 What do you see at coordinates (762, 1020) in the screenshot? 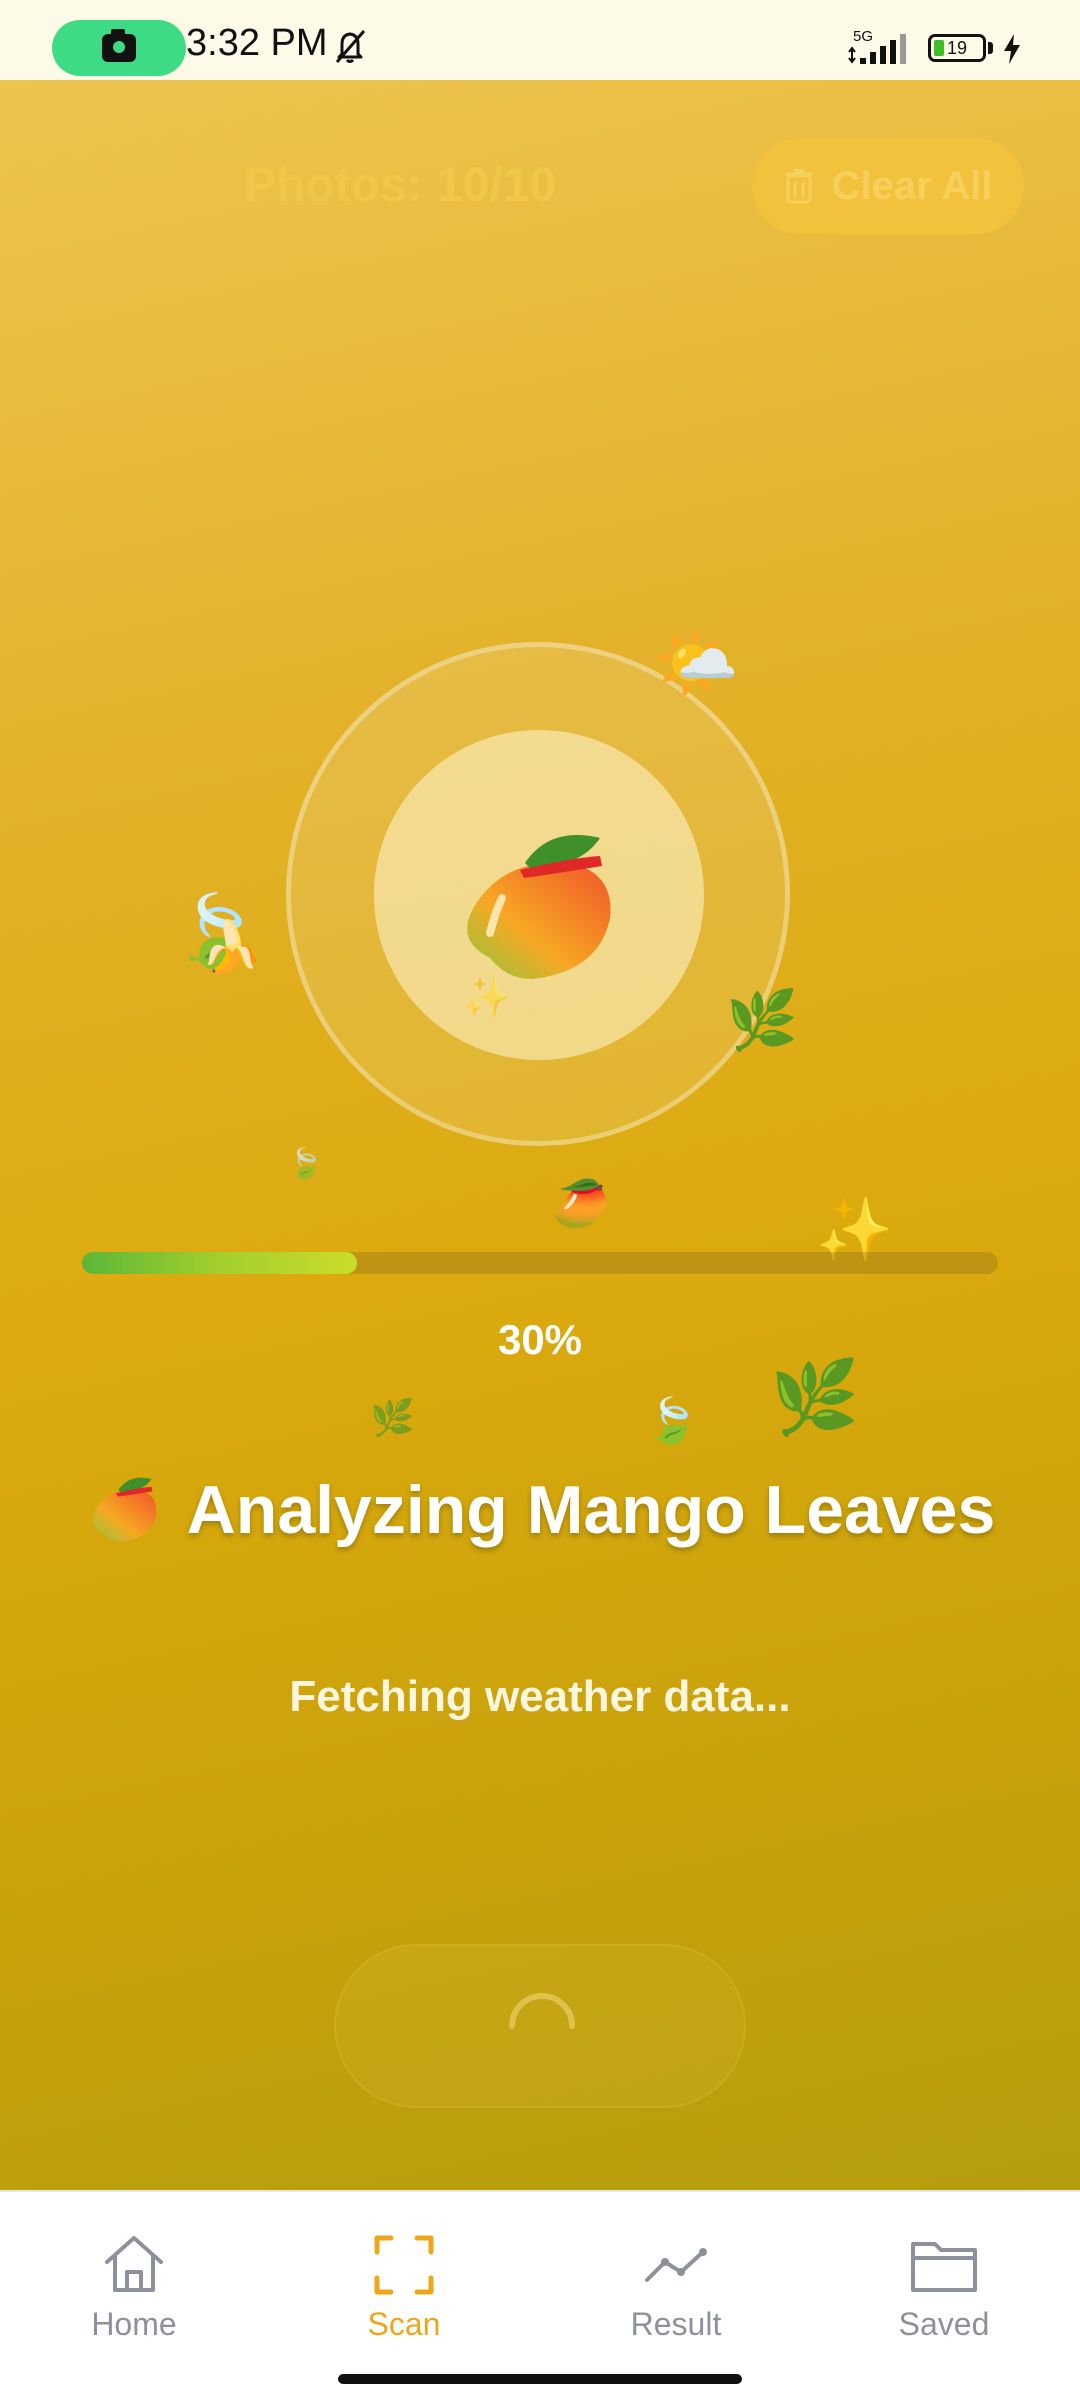
I see `herb-emoji: 🌿` at bounding box center [762, 1020].